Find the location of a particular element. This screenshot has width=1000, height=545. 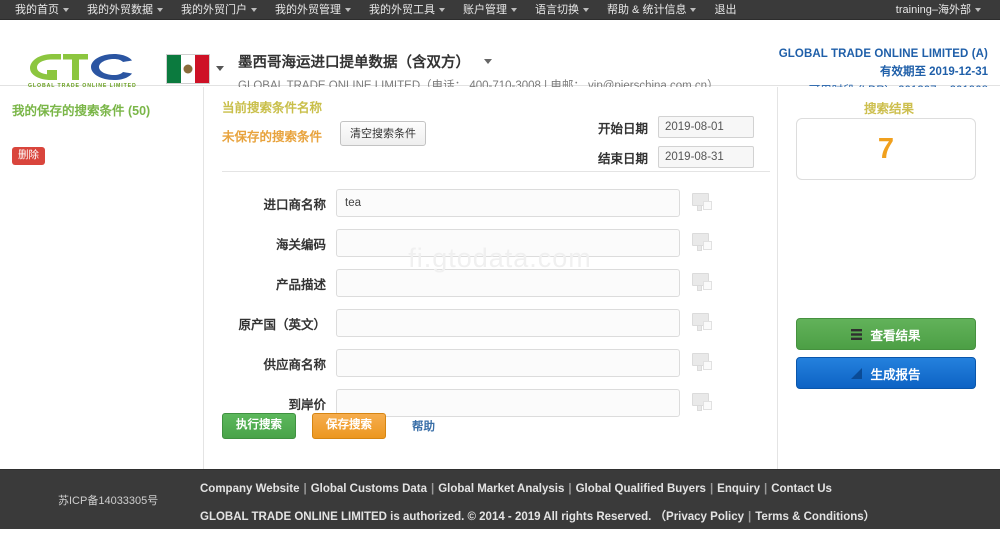

field-label: 产品描述 is located at coordinates (300, 284).